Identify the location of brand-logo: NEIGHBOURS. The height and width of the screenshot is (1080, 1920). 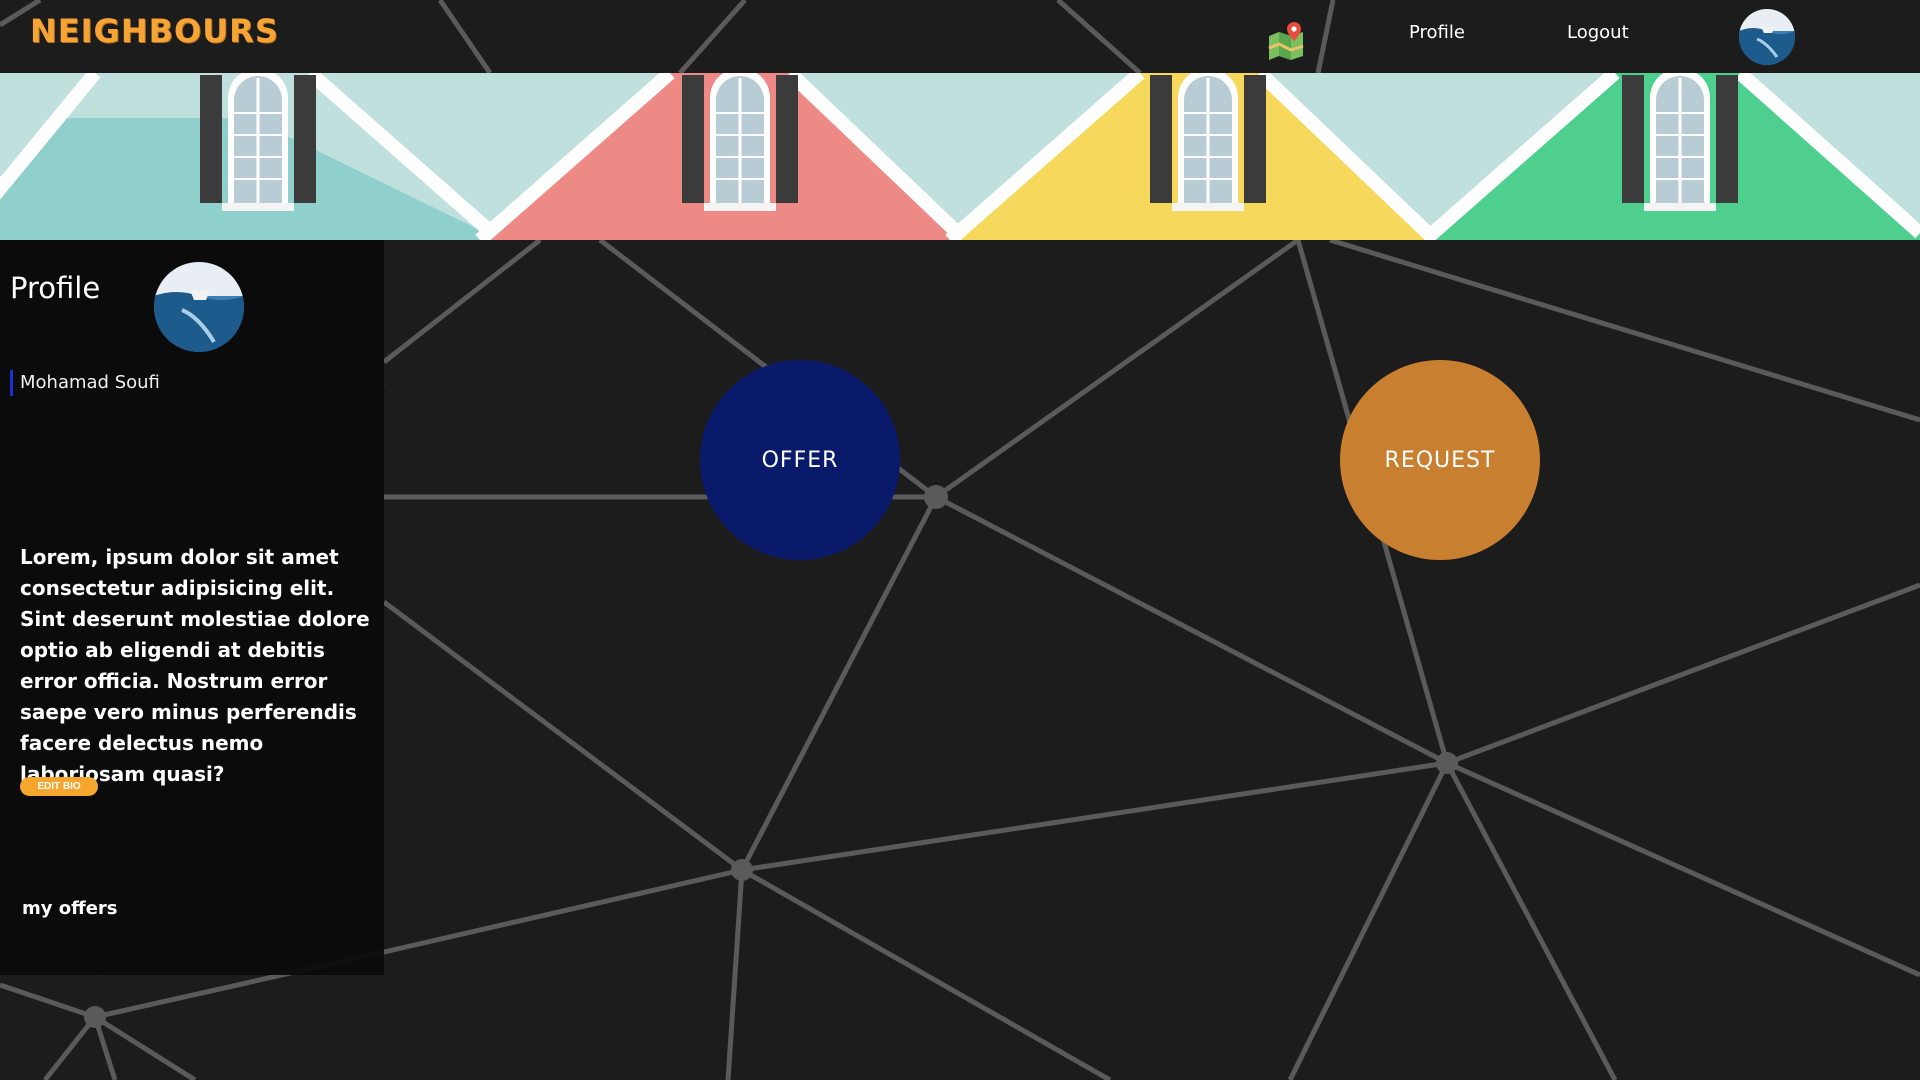
(154, 31).